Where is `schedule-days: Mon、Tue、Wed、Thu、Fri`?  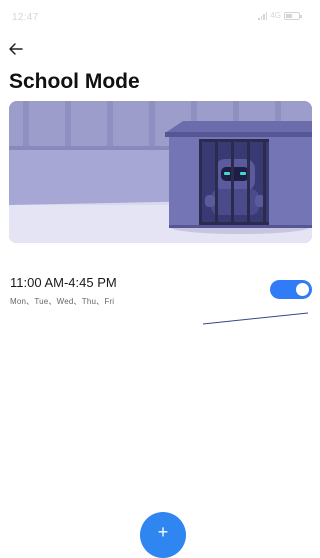 schedule-days: Mon、Tue、Wed、Thu、Fri is located at coordinates (62, 301).